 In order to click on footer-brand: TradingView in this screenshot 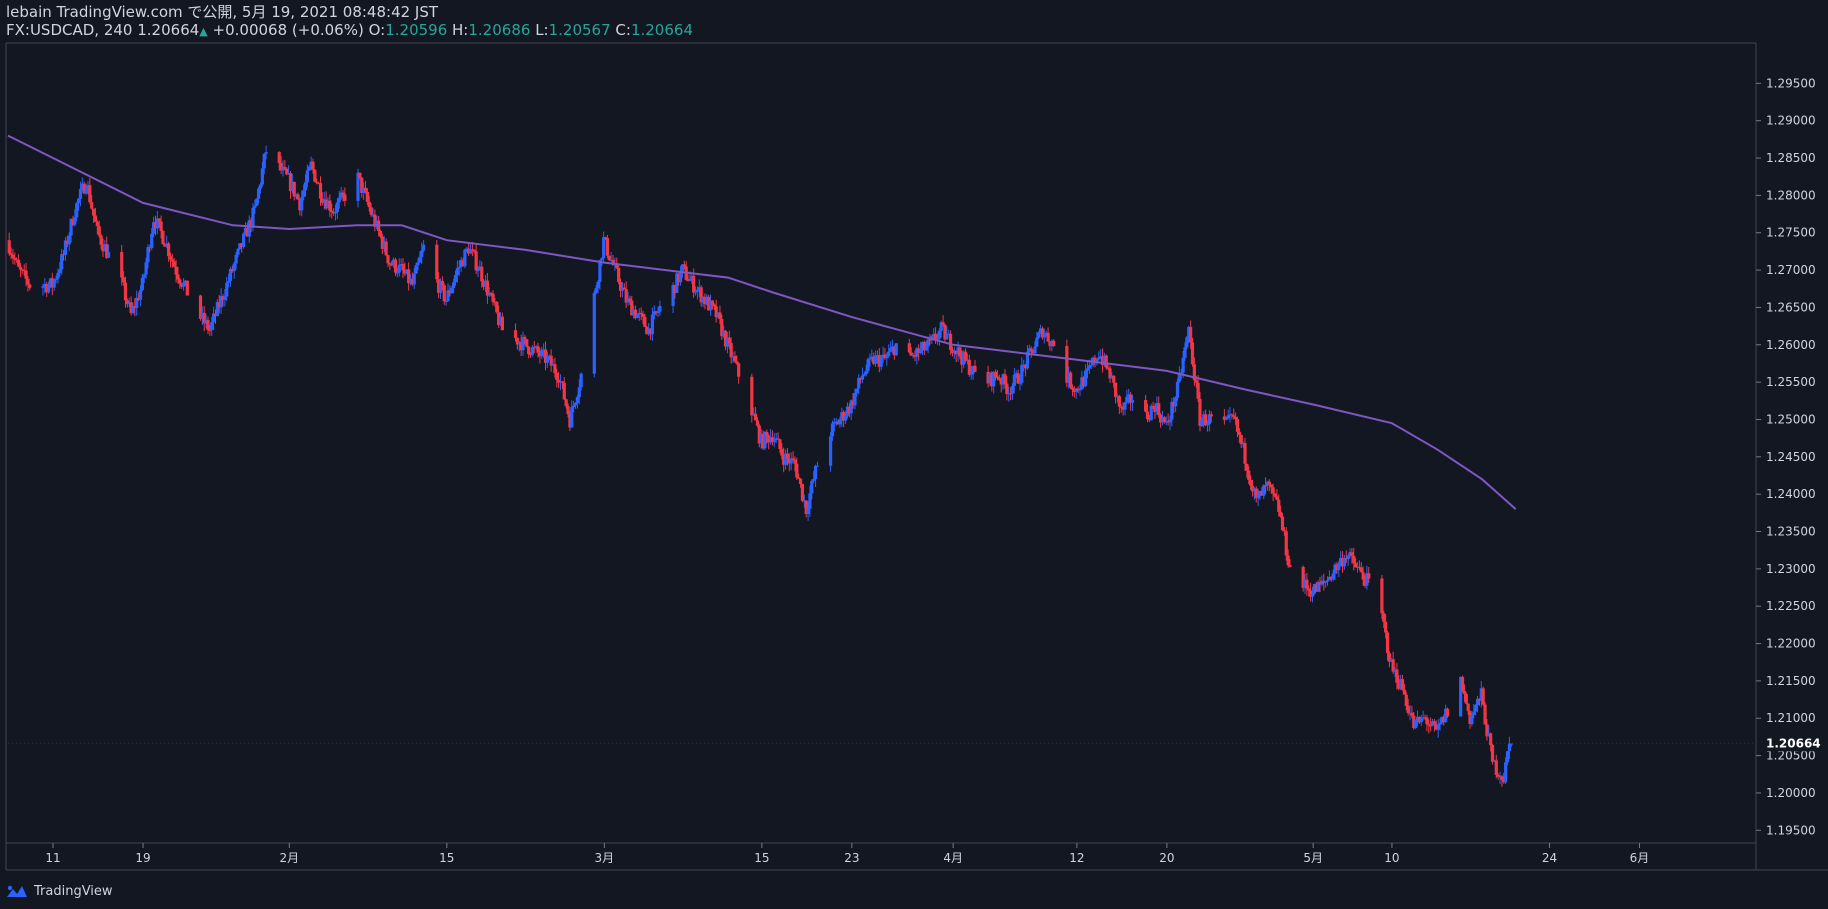, I will do `click(59, 891)`.